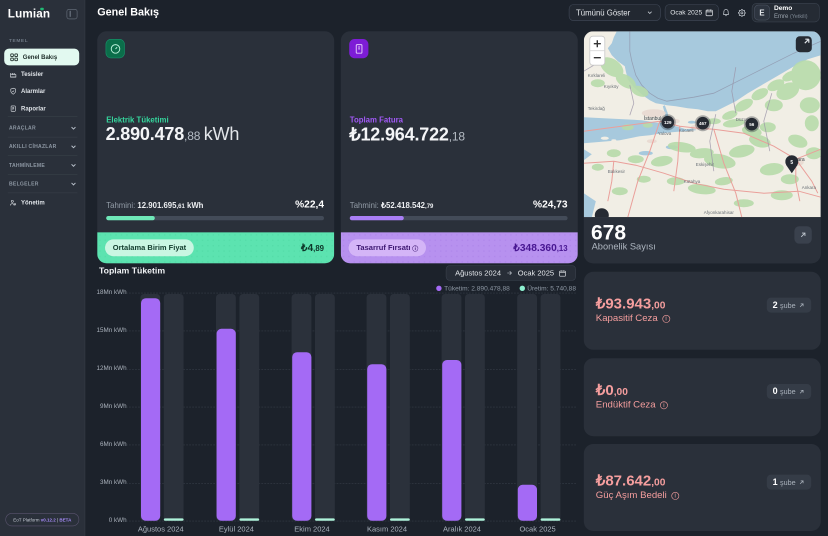 This screenshot has height=536, width=828. What do you see at coordinates (653, 118) in the screenshot?
I see `svg-text: İstanbul` at bounding box center [653, 118].